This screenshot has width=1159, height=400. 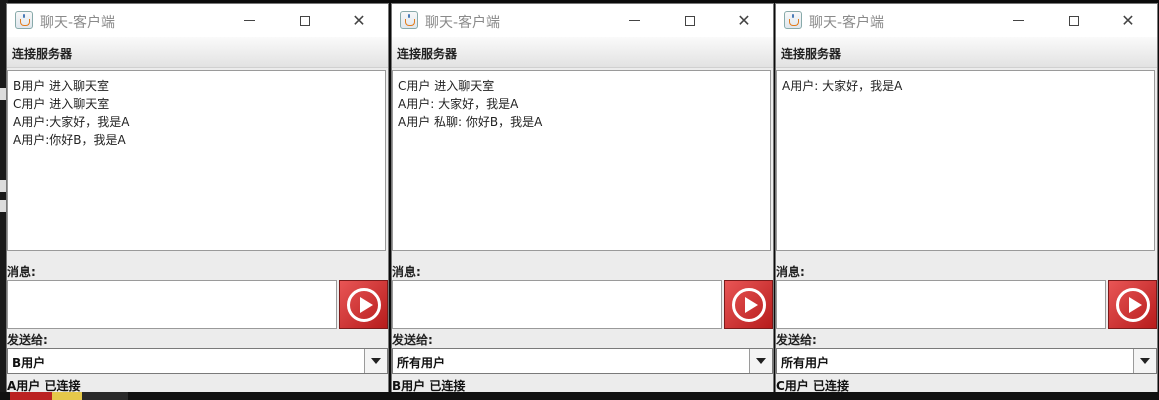 I want to click on recipient-select: B用户, so click(x=197, y=361).